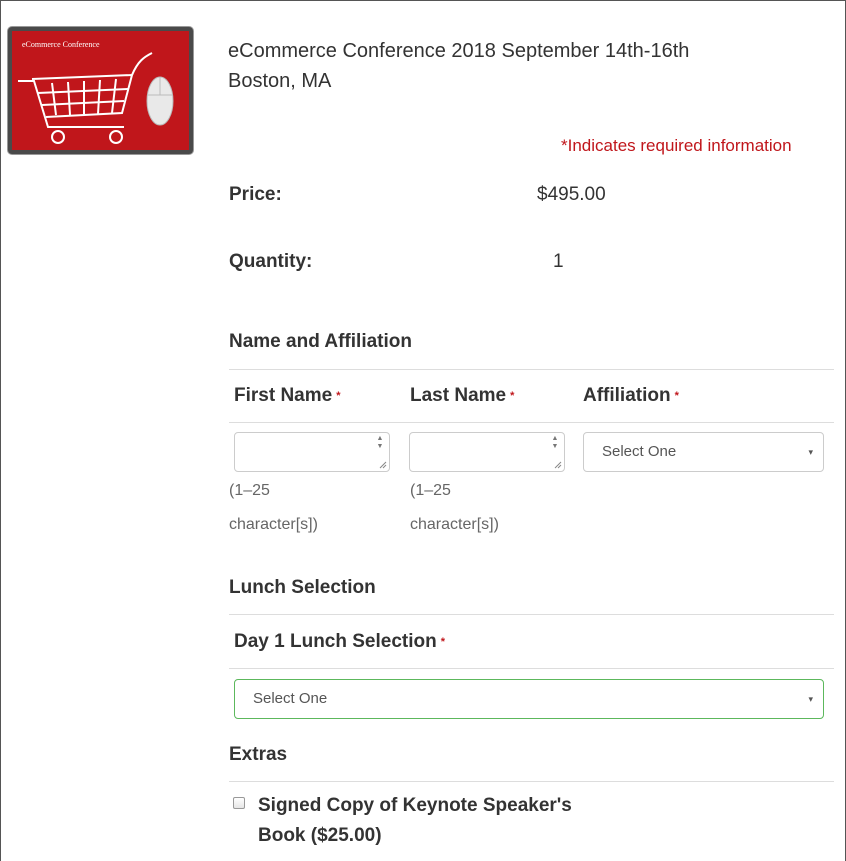 Image resolution: width=846 pixels, height=861 pixels. I want to click on affiliation-label: Affiliation *, so click(631, 396).